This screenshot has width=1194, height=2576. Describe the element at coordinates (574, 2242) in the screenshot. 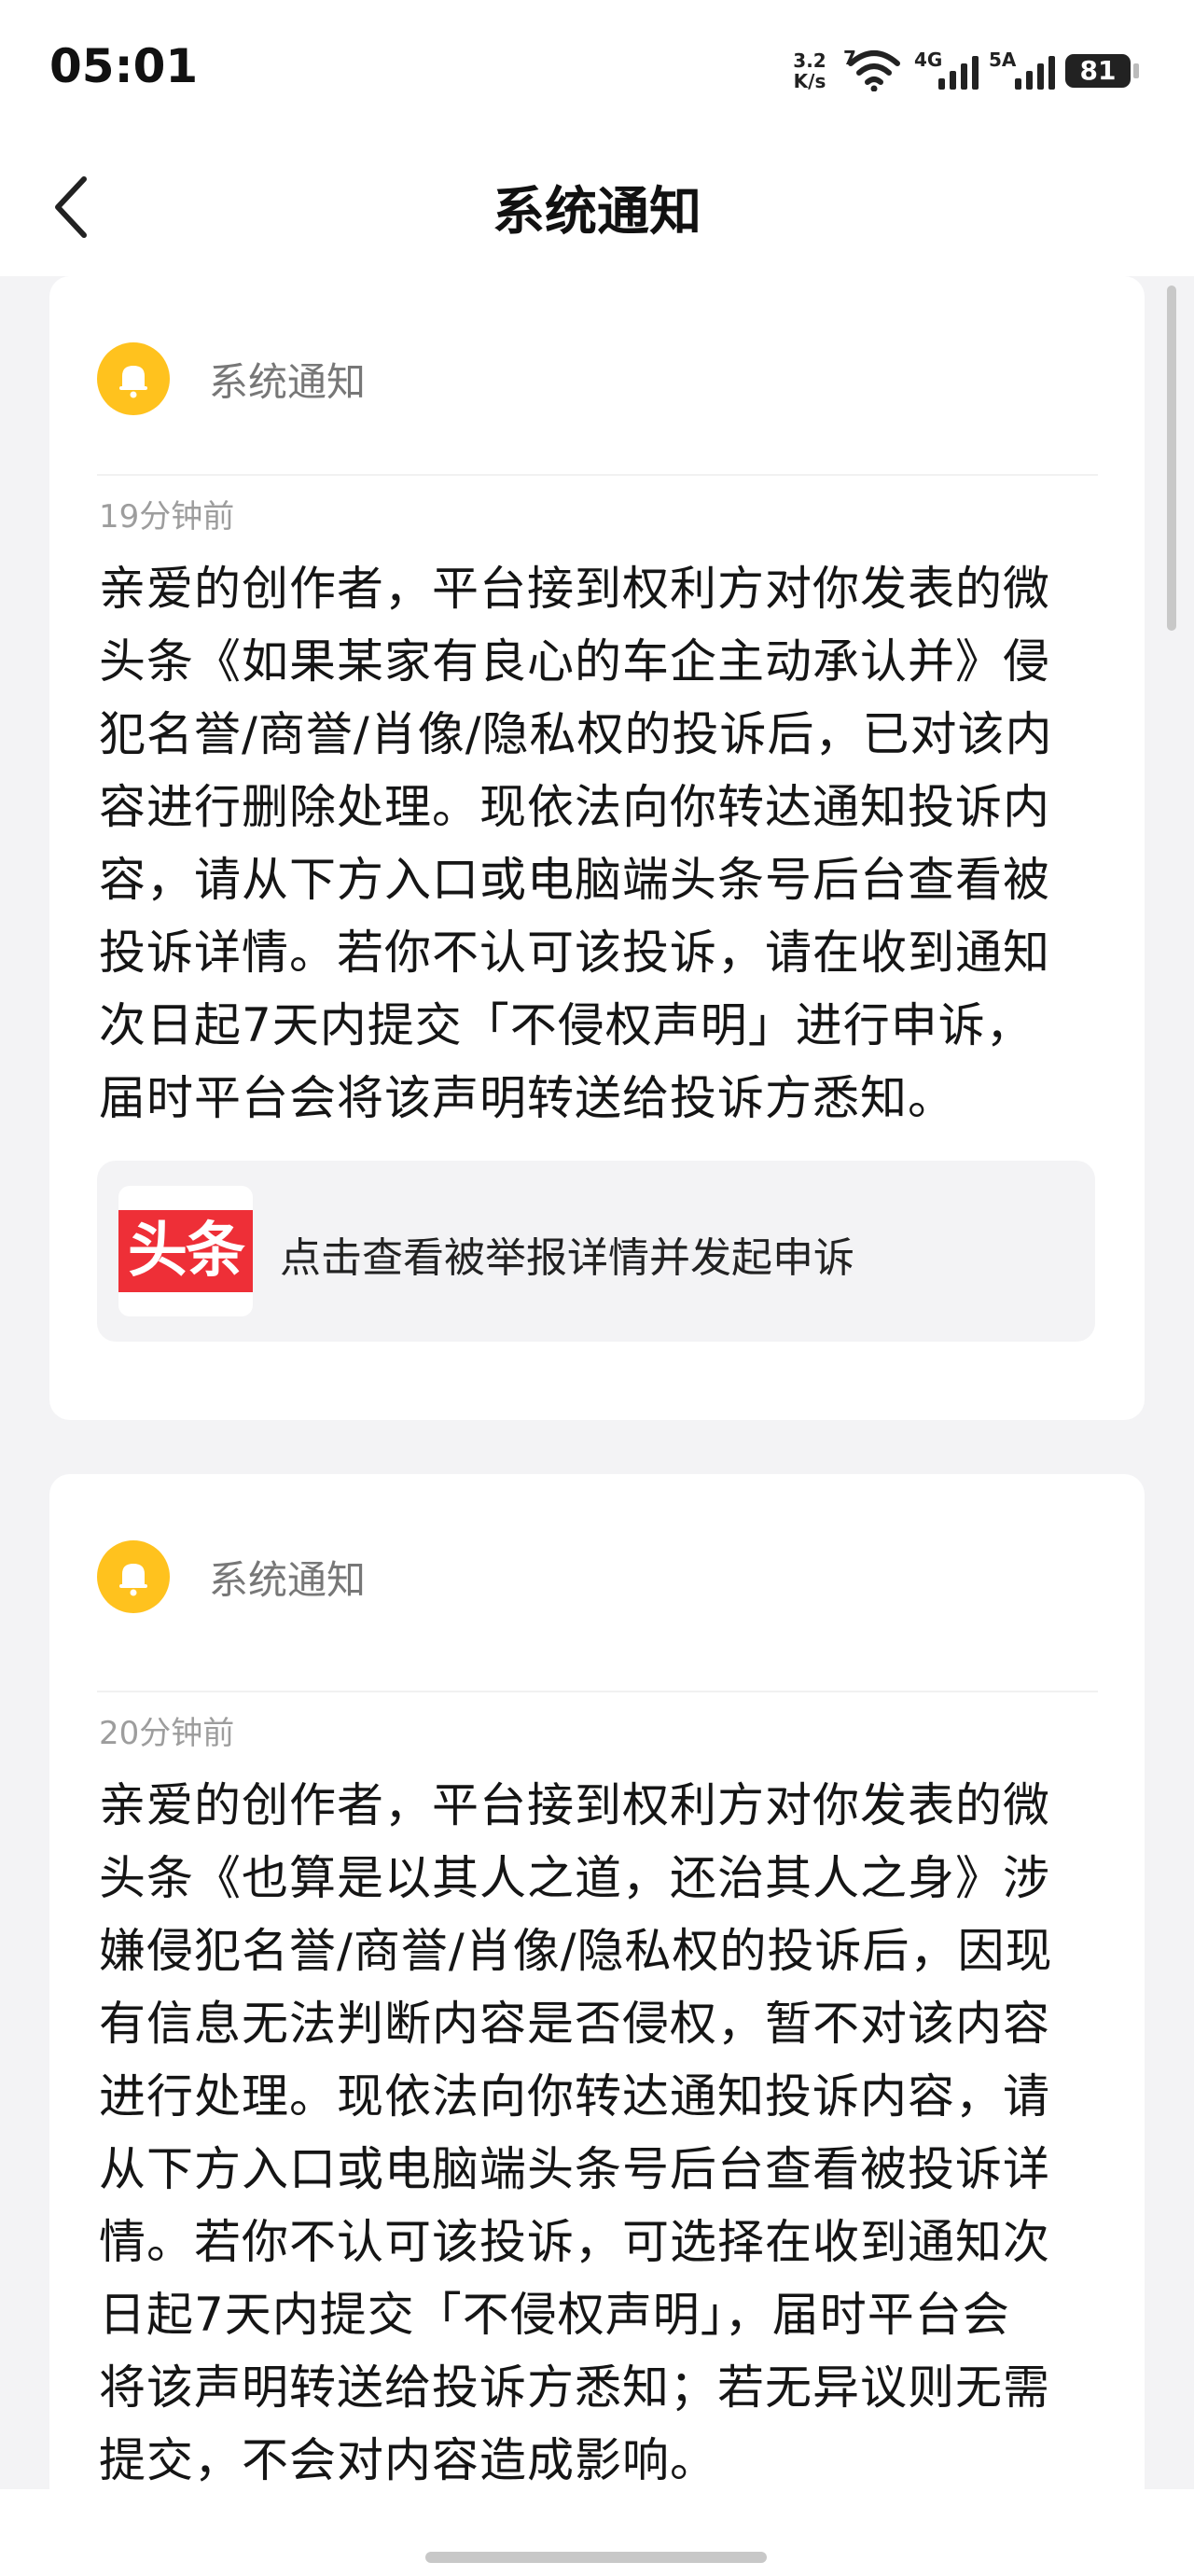

I see `message-line: 情。若你不认可该投诉，可选择在收到通知次` at that location.